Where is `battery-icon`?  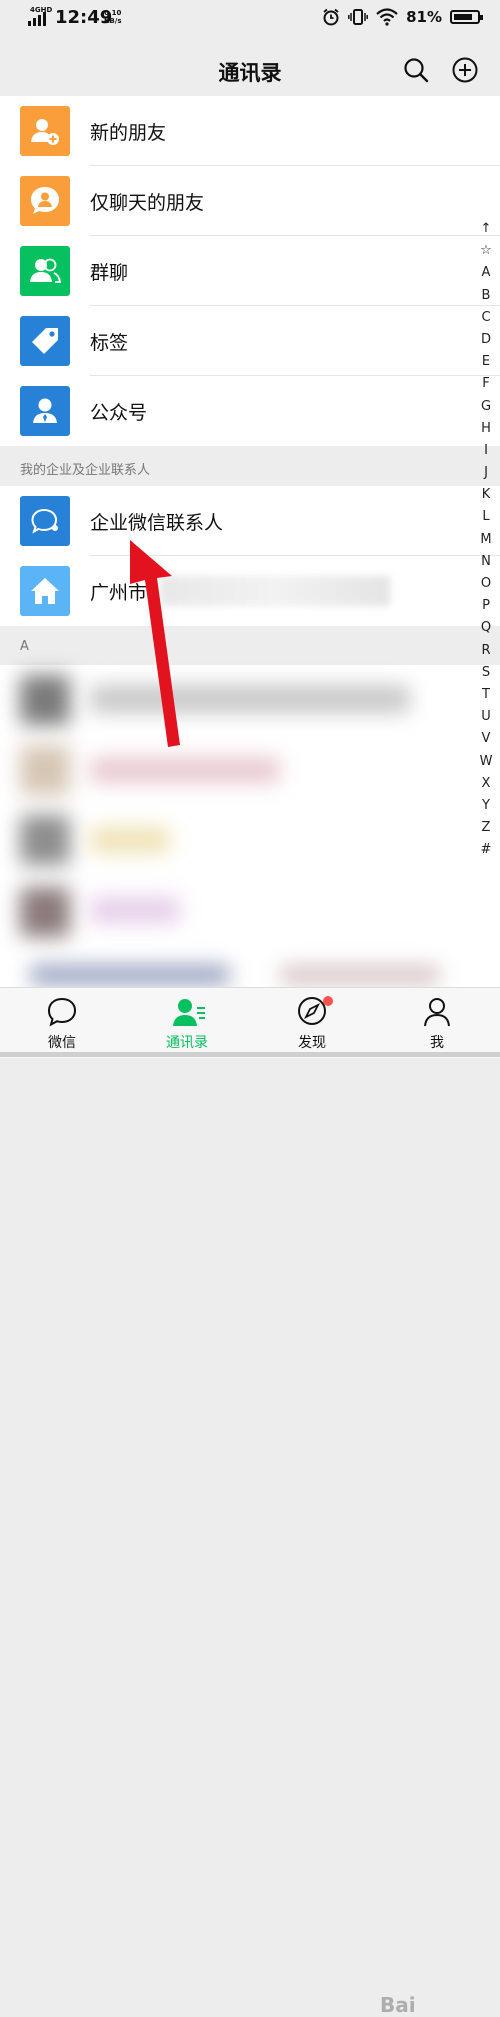
battery-icon is located at coordinates (466, 17).